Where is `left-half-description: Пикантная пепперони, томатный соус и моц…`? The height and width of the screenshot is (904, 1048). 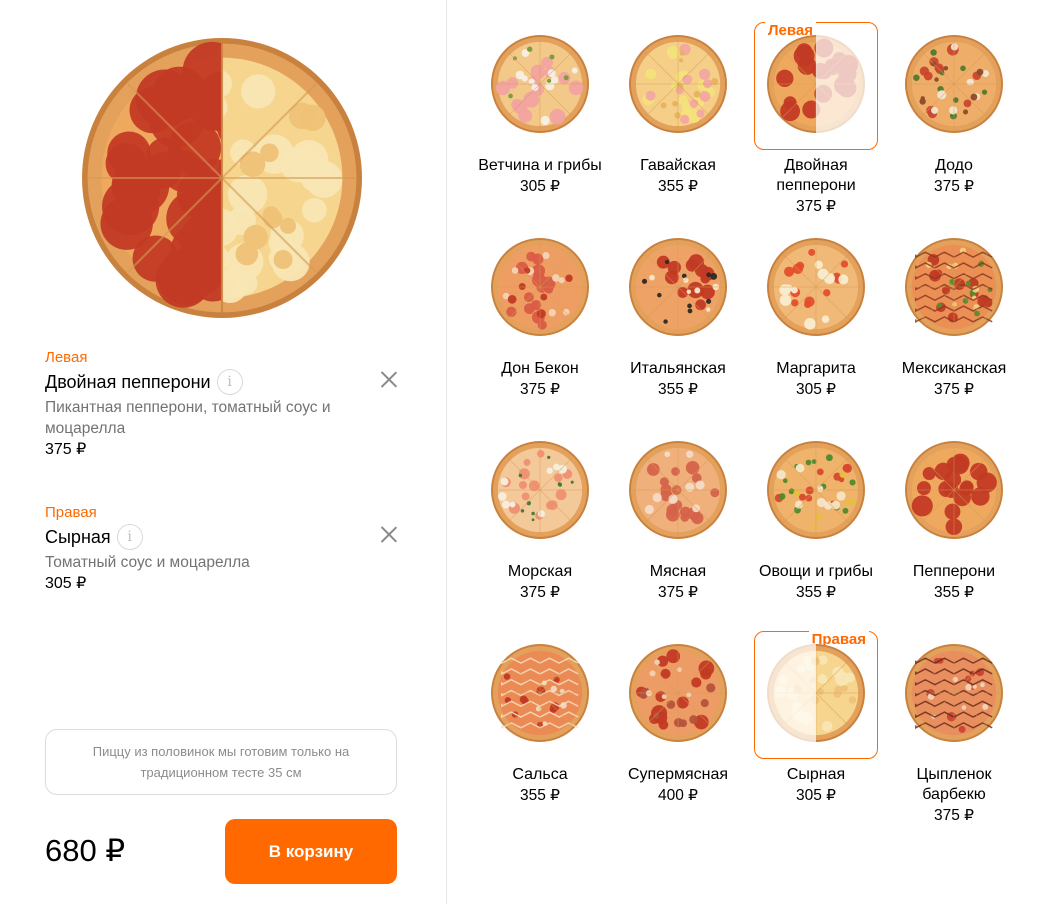
left-half-description: Пикантная пепперони, томатный соус и моц… is located at coordinates (188, 418).